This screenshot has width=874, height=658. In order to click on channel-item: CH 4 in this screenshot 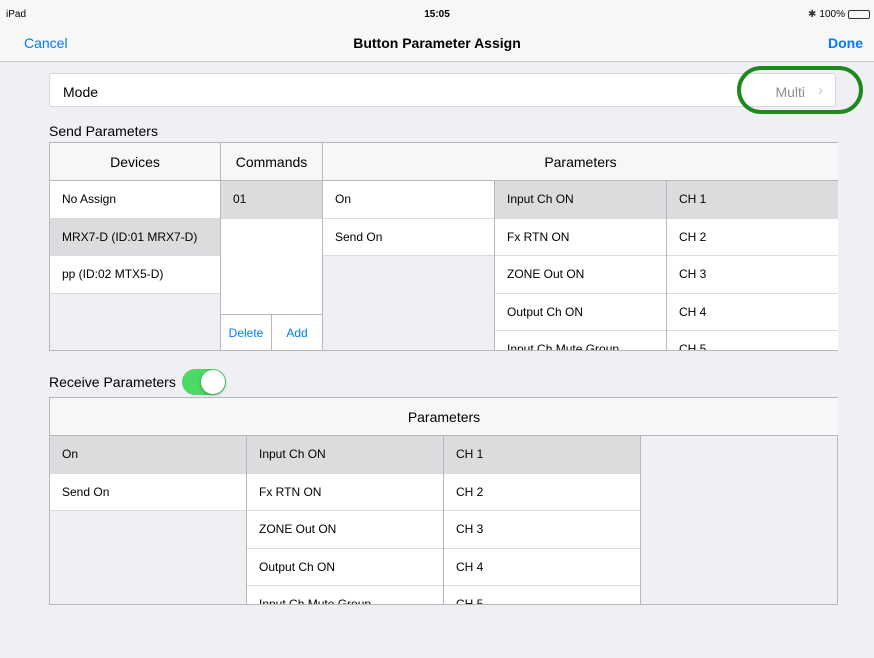, I will do `click(752, 312)`.